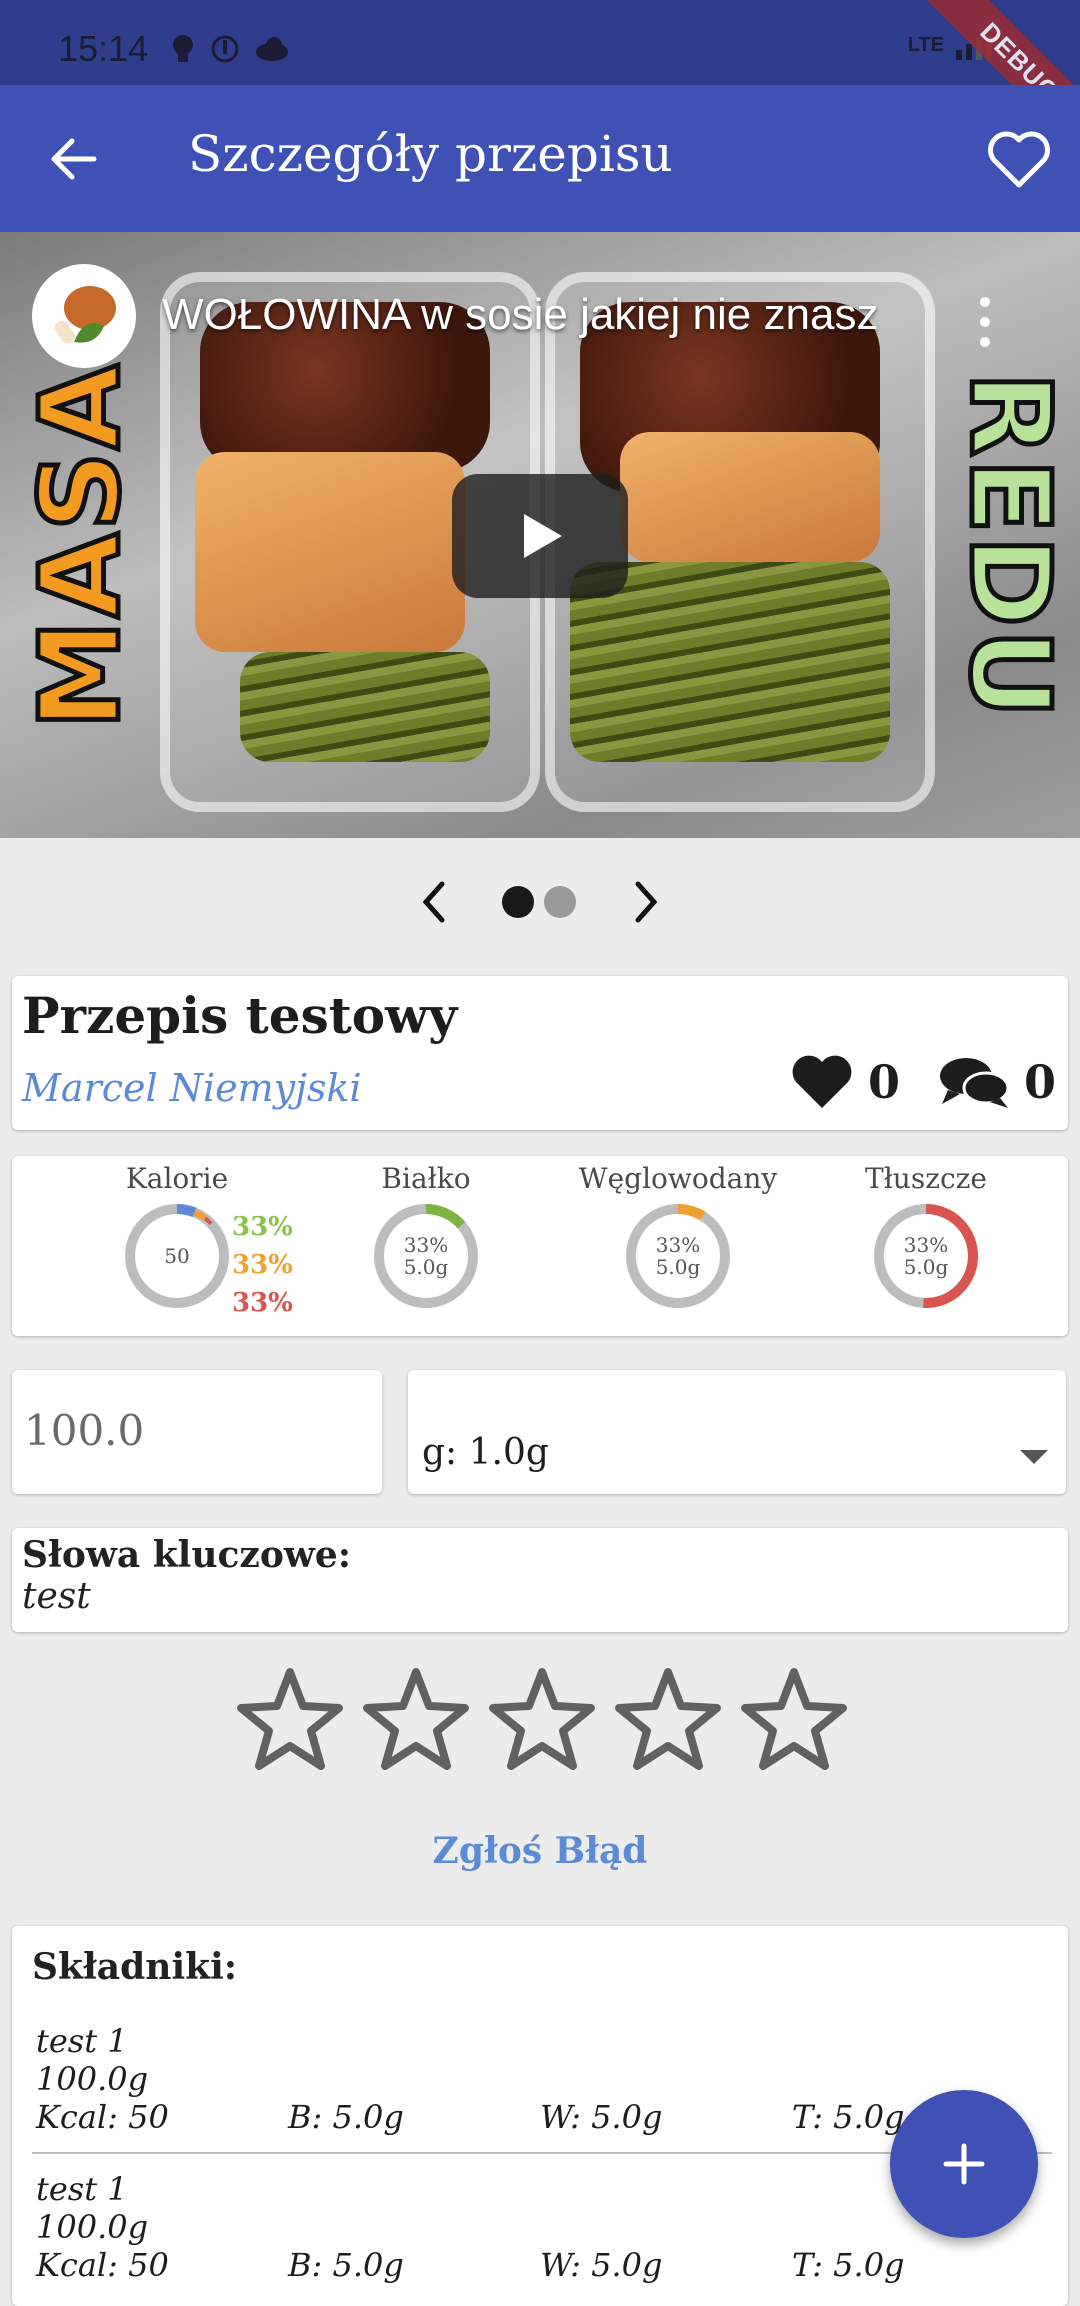 Image resolution: width=1080 pixels, height=2306 pixels. What do you see at coordinates (56, 1596) in the screenshot?
I see `keywords-value: test` at bounding box center [56, 1596].